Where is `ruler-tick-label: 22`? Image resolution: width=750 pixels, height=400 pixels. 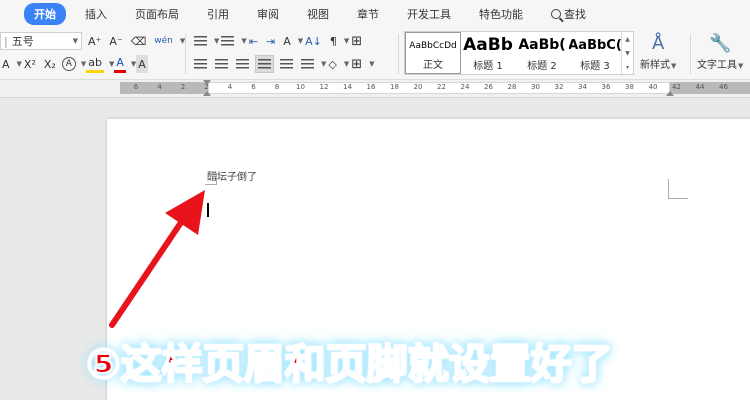 ruler-tick-label: 22 is located at coordinates (441, 87).